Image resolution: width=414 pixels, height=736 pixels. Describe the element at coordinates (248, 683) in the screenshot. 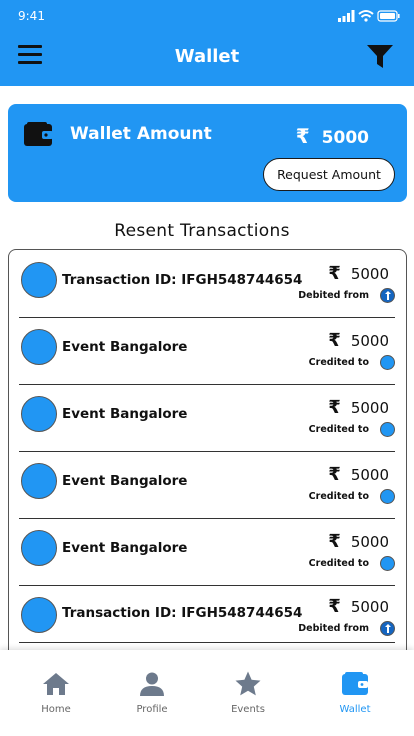

I see `star-icon` at that location.